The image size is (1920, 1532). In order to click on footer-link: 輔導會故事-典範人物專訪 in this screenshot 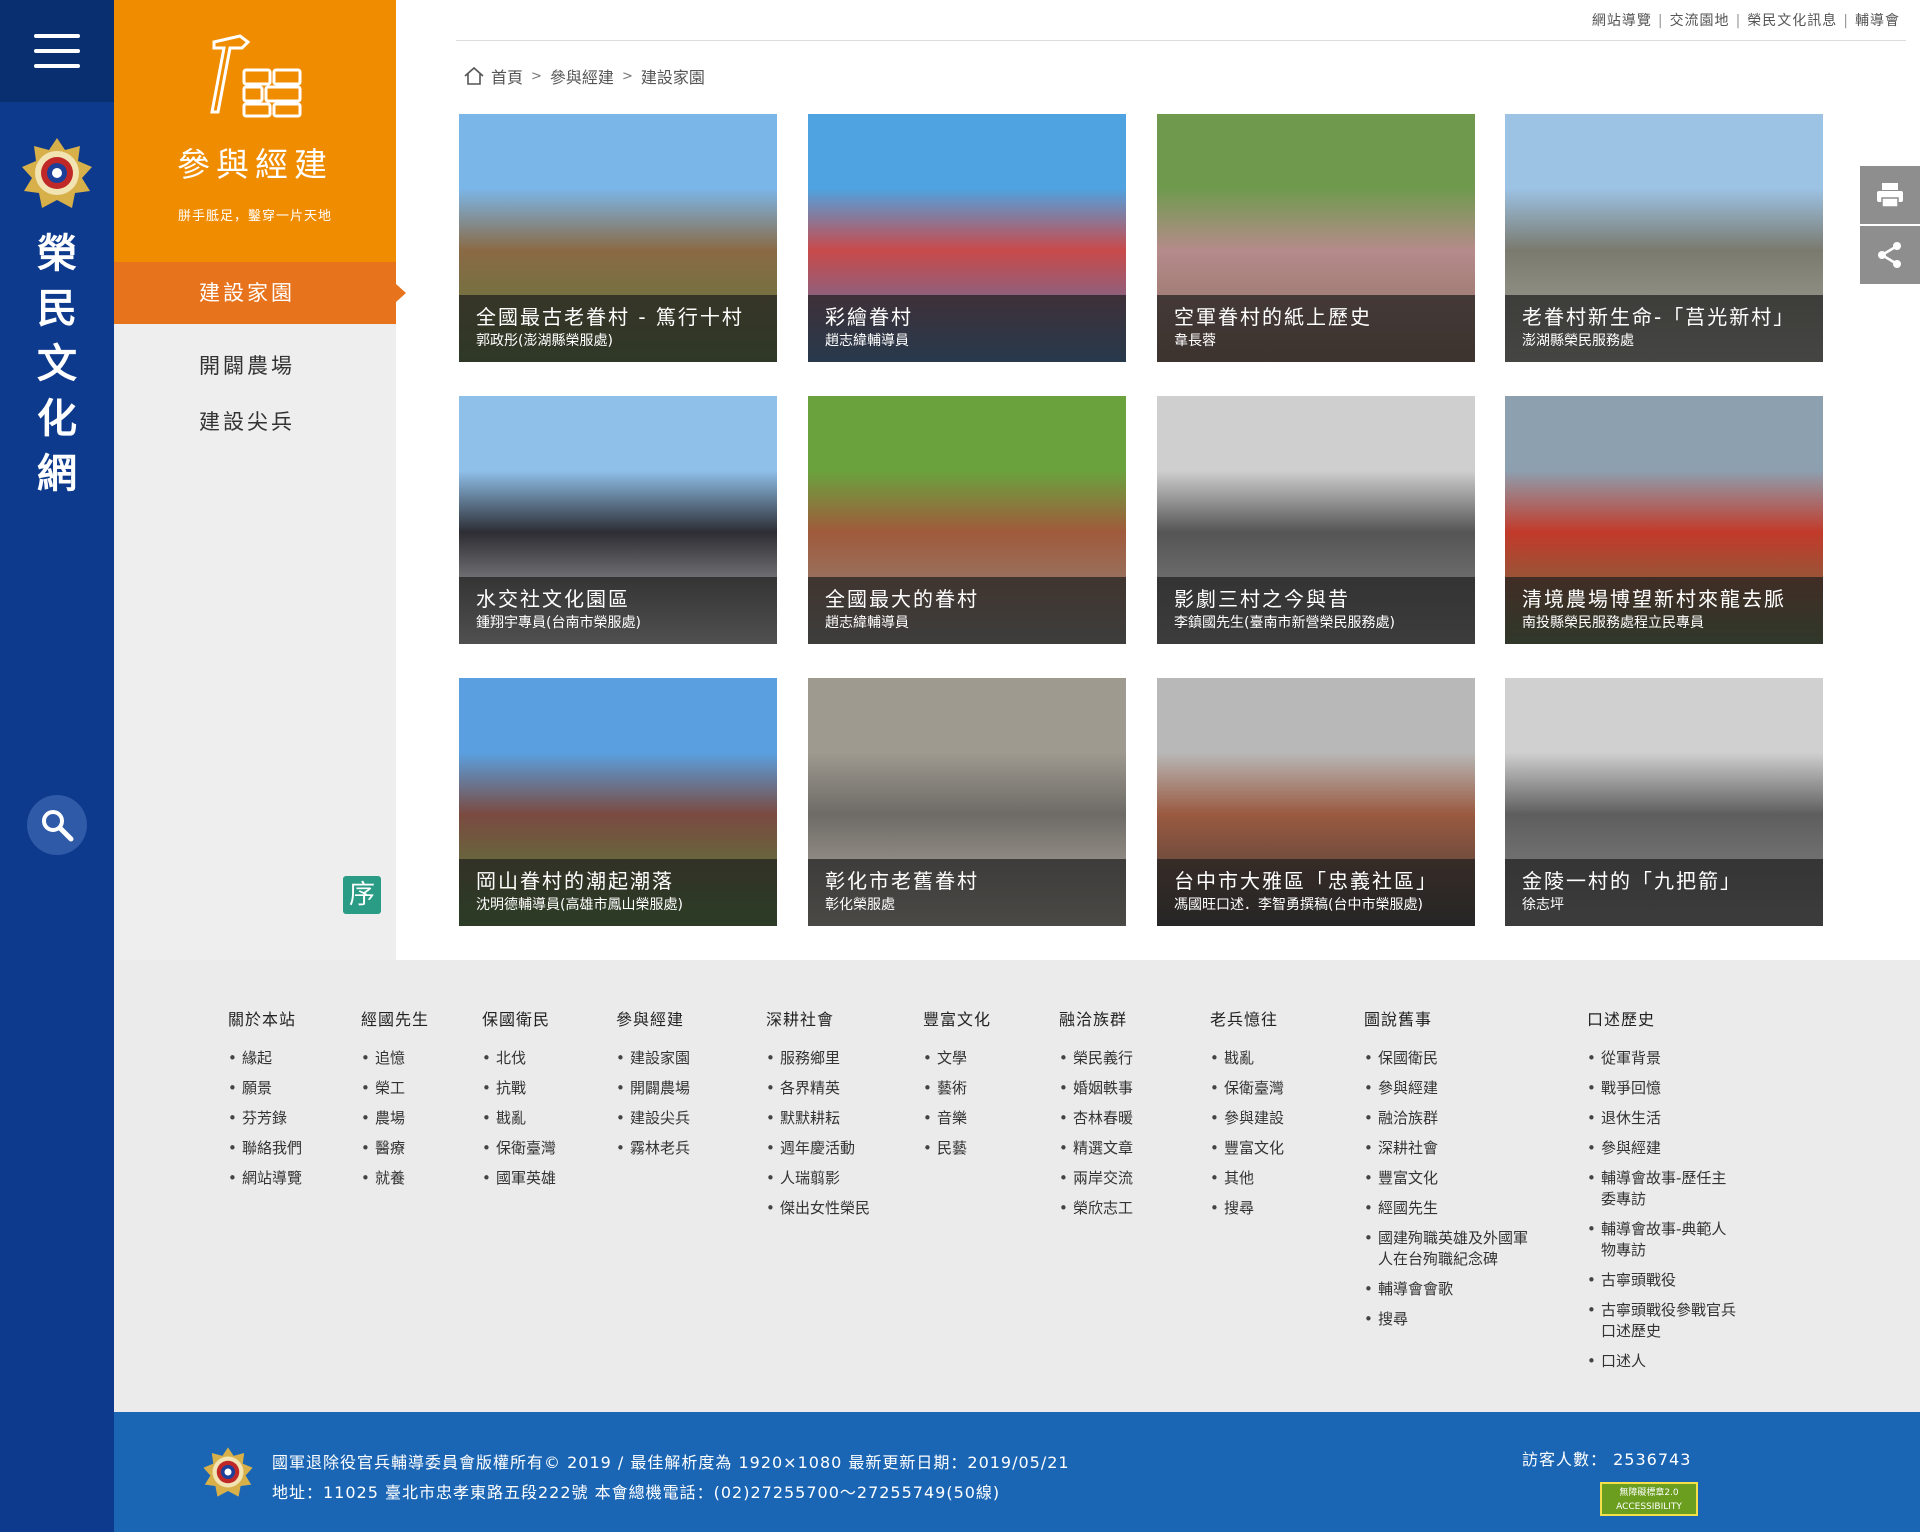, I will do `click(1662, 1240)`.